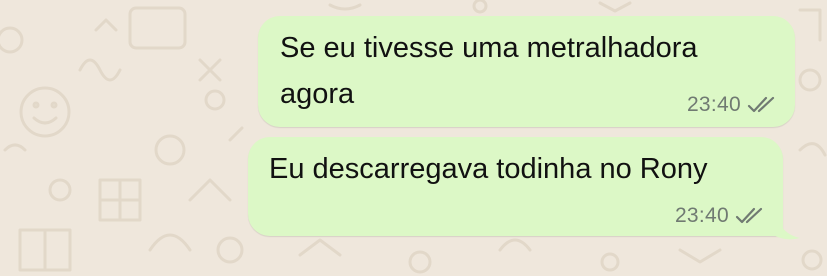  What do you see at coordinates (786, 229) in the screenshot?
I see `bubble-tail` at bounding box center [786, 229].